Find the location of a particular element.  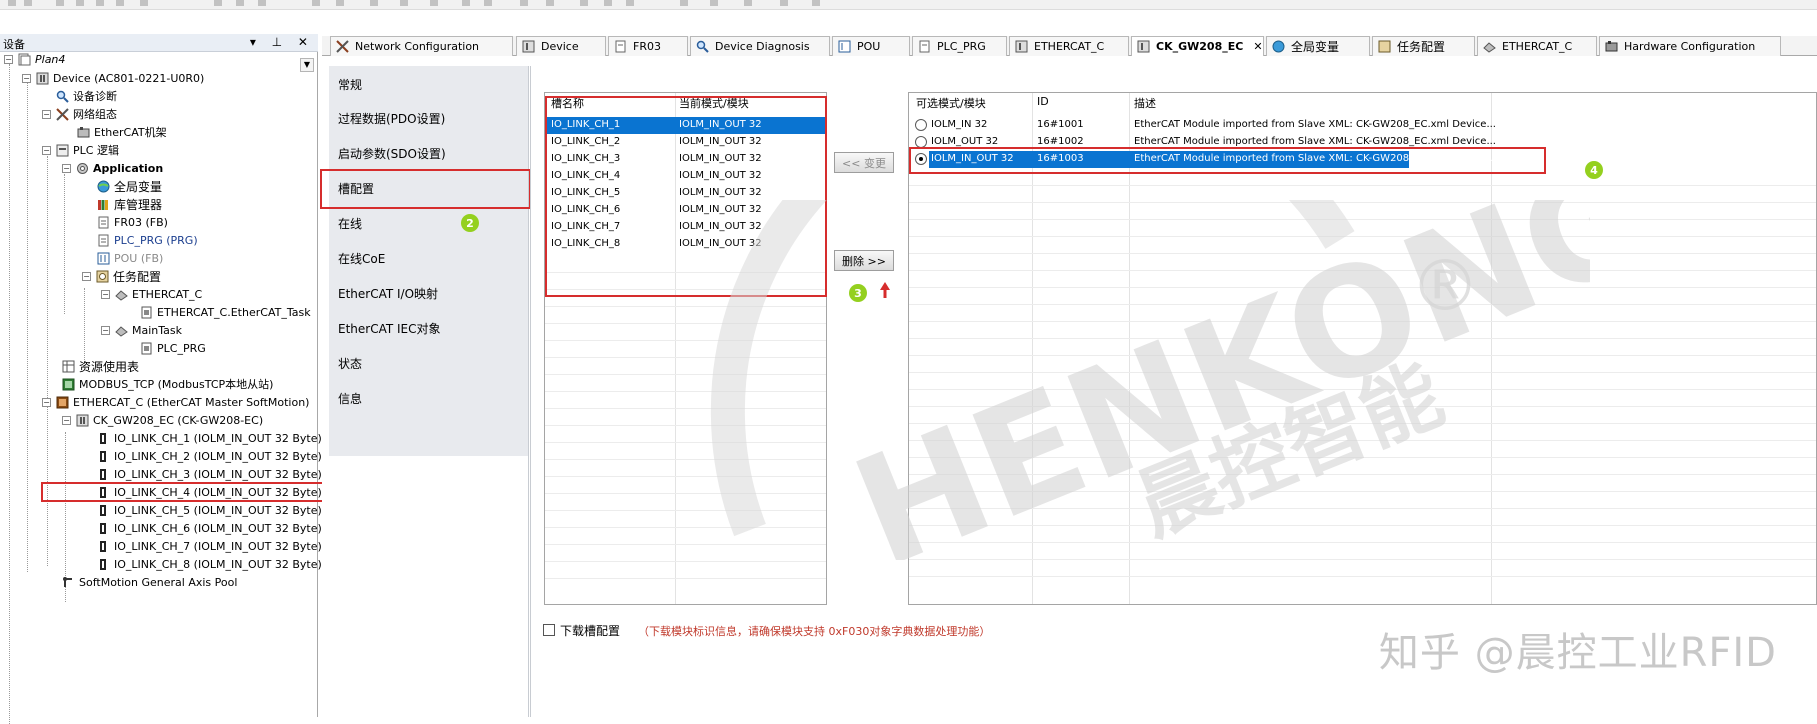

tree-node-io-link-ch-3: IO_LINK_CH_3 (IOLM_IN_OUT 32 Byte) is located at coordinates (209, 474).